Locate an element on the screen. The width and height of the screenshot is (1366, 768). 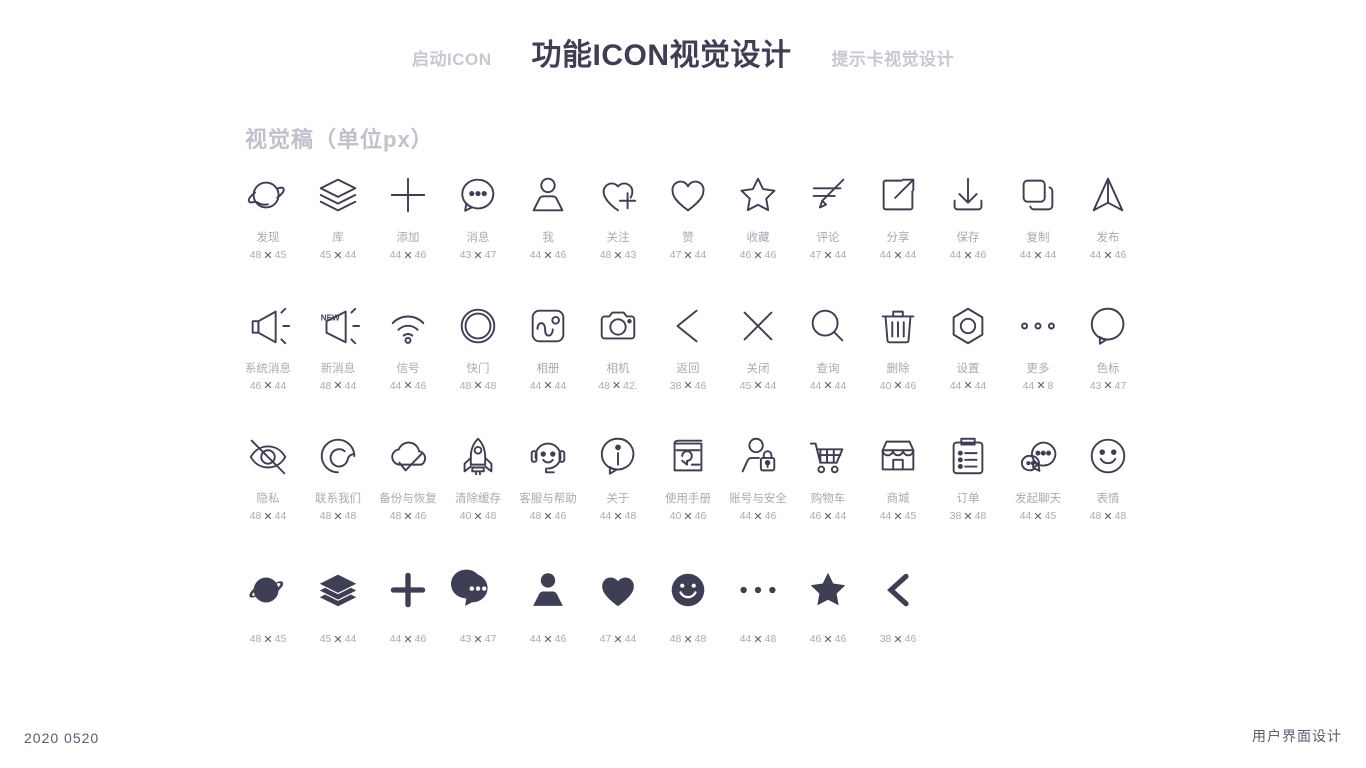
icon-cell: 46 ✕ 46 is located at coordinates (828, 604).